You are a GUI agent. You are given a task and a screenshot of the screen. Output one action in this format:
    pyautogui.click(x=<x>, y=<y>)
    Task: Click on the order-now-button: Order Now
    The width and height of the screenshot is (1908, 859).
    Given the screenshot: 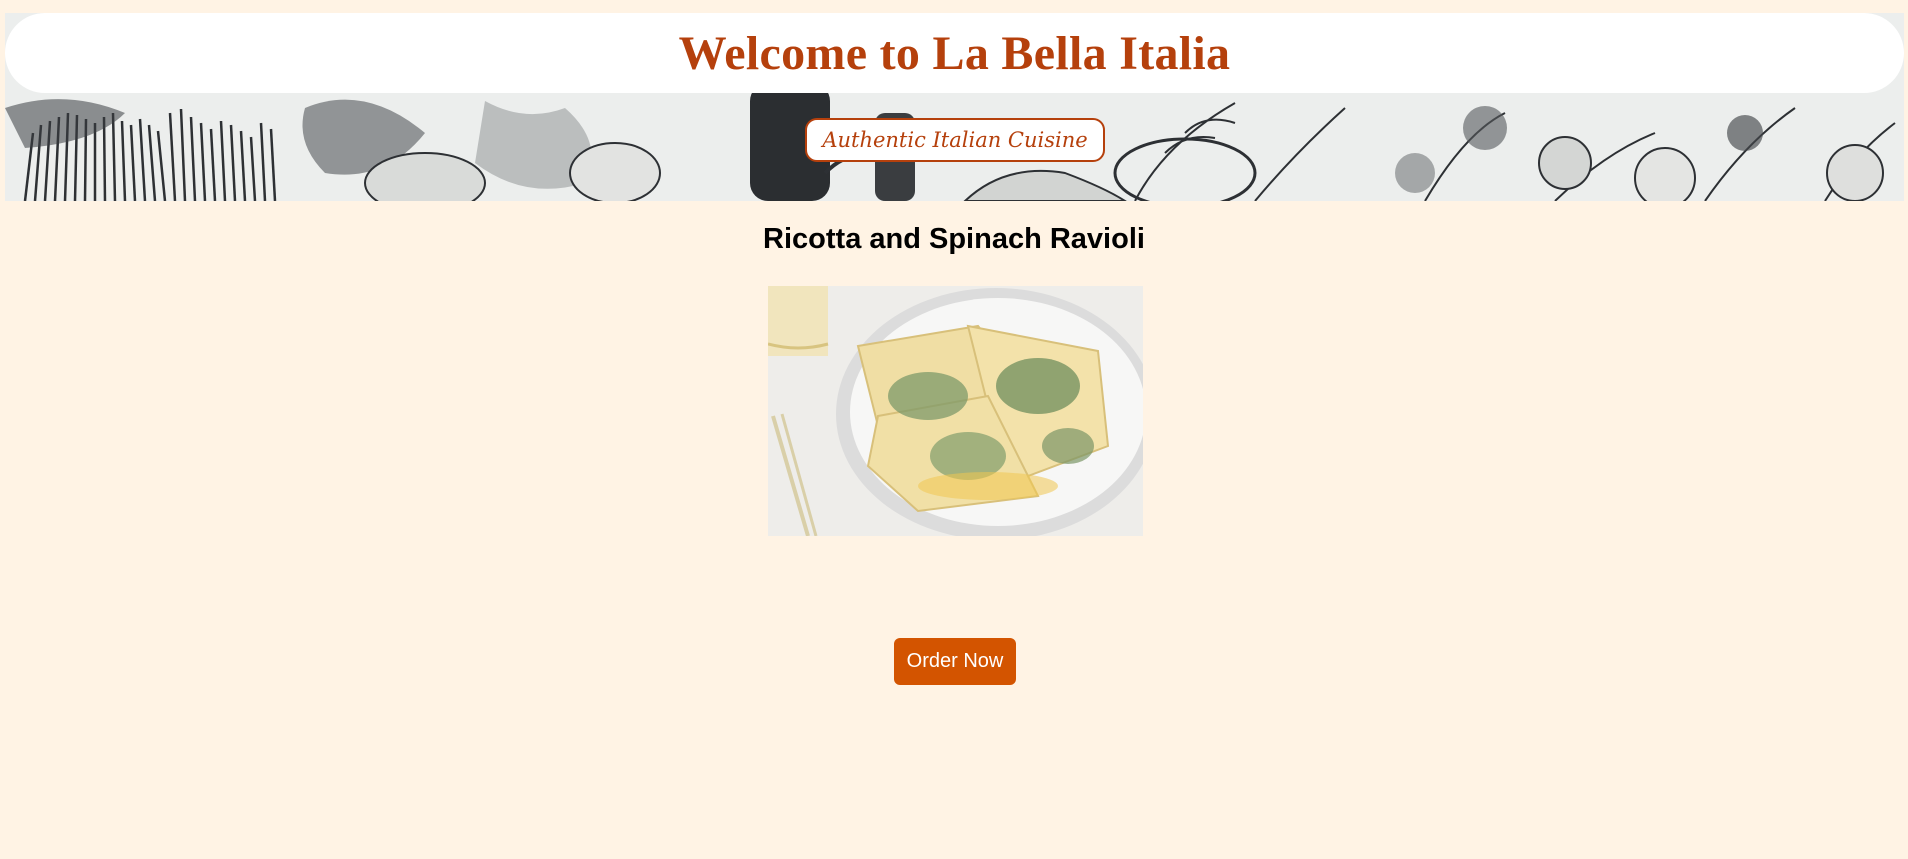 What is the action you would take?
    pyautogui.click(x=955, y=661)
    